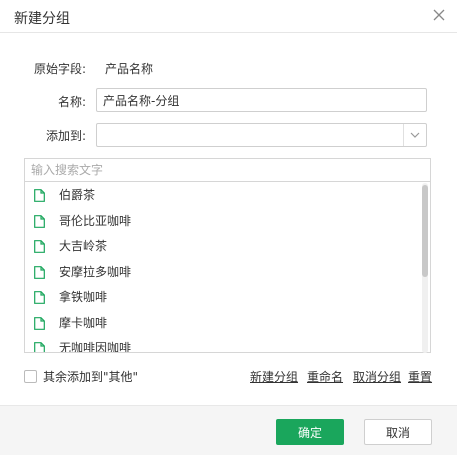 This screenshot has width=457, height=455. Describe the element at coordinates (325, 376) in the screenshot. I see `rename-link: 重命名` at that location.